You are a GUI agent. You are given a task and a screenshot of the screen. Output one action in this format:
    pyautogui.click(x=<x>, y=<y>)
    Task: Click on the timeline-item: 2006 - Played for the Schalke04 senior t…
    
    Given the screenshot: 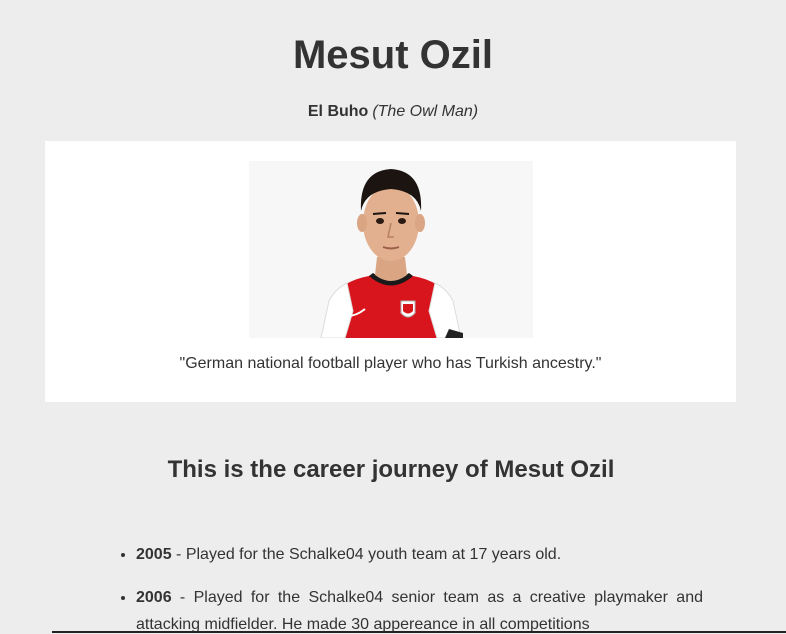 What is the action you would take?
    pyautogui.click(x=419, y=609)
    